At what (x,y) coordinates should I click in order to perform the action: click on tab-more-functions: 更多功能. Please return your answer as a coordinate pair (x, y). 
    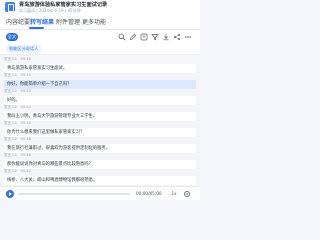
    Looking at the image, I should click on (94, 21).